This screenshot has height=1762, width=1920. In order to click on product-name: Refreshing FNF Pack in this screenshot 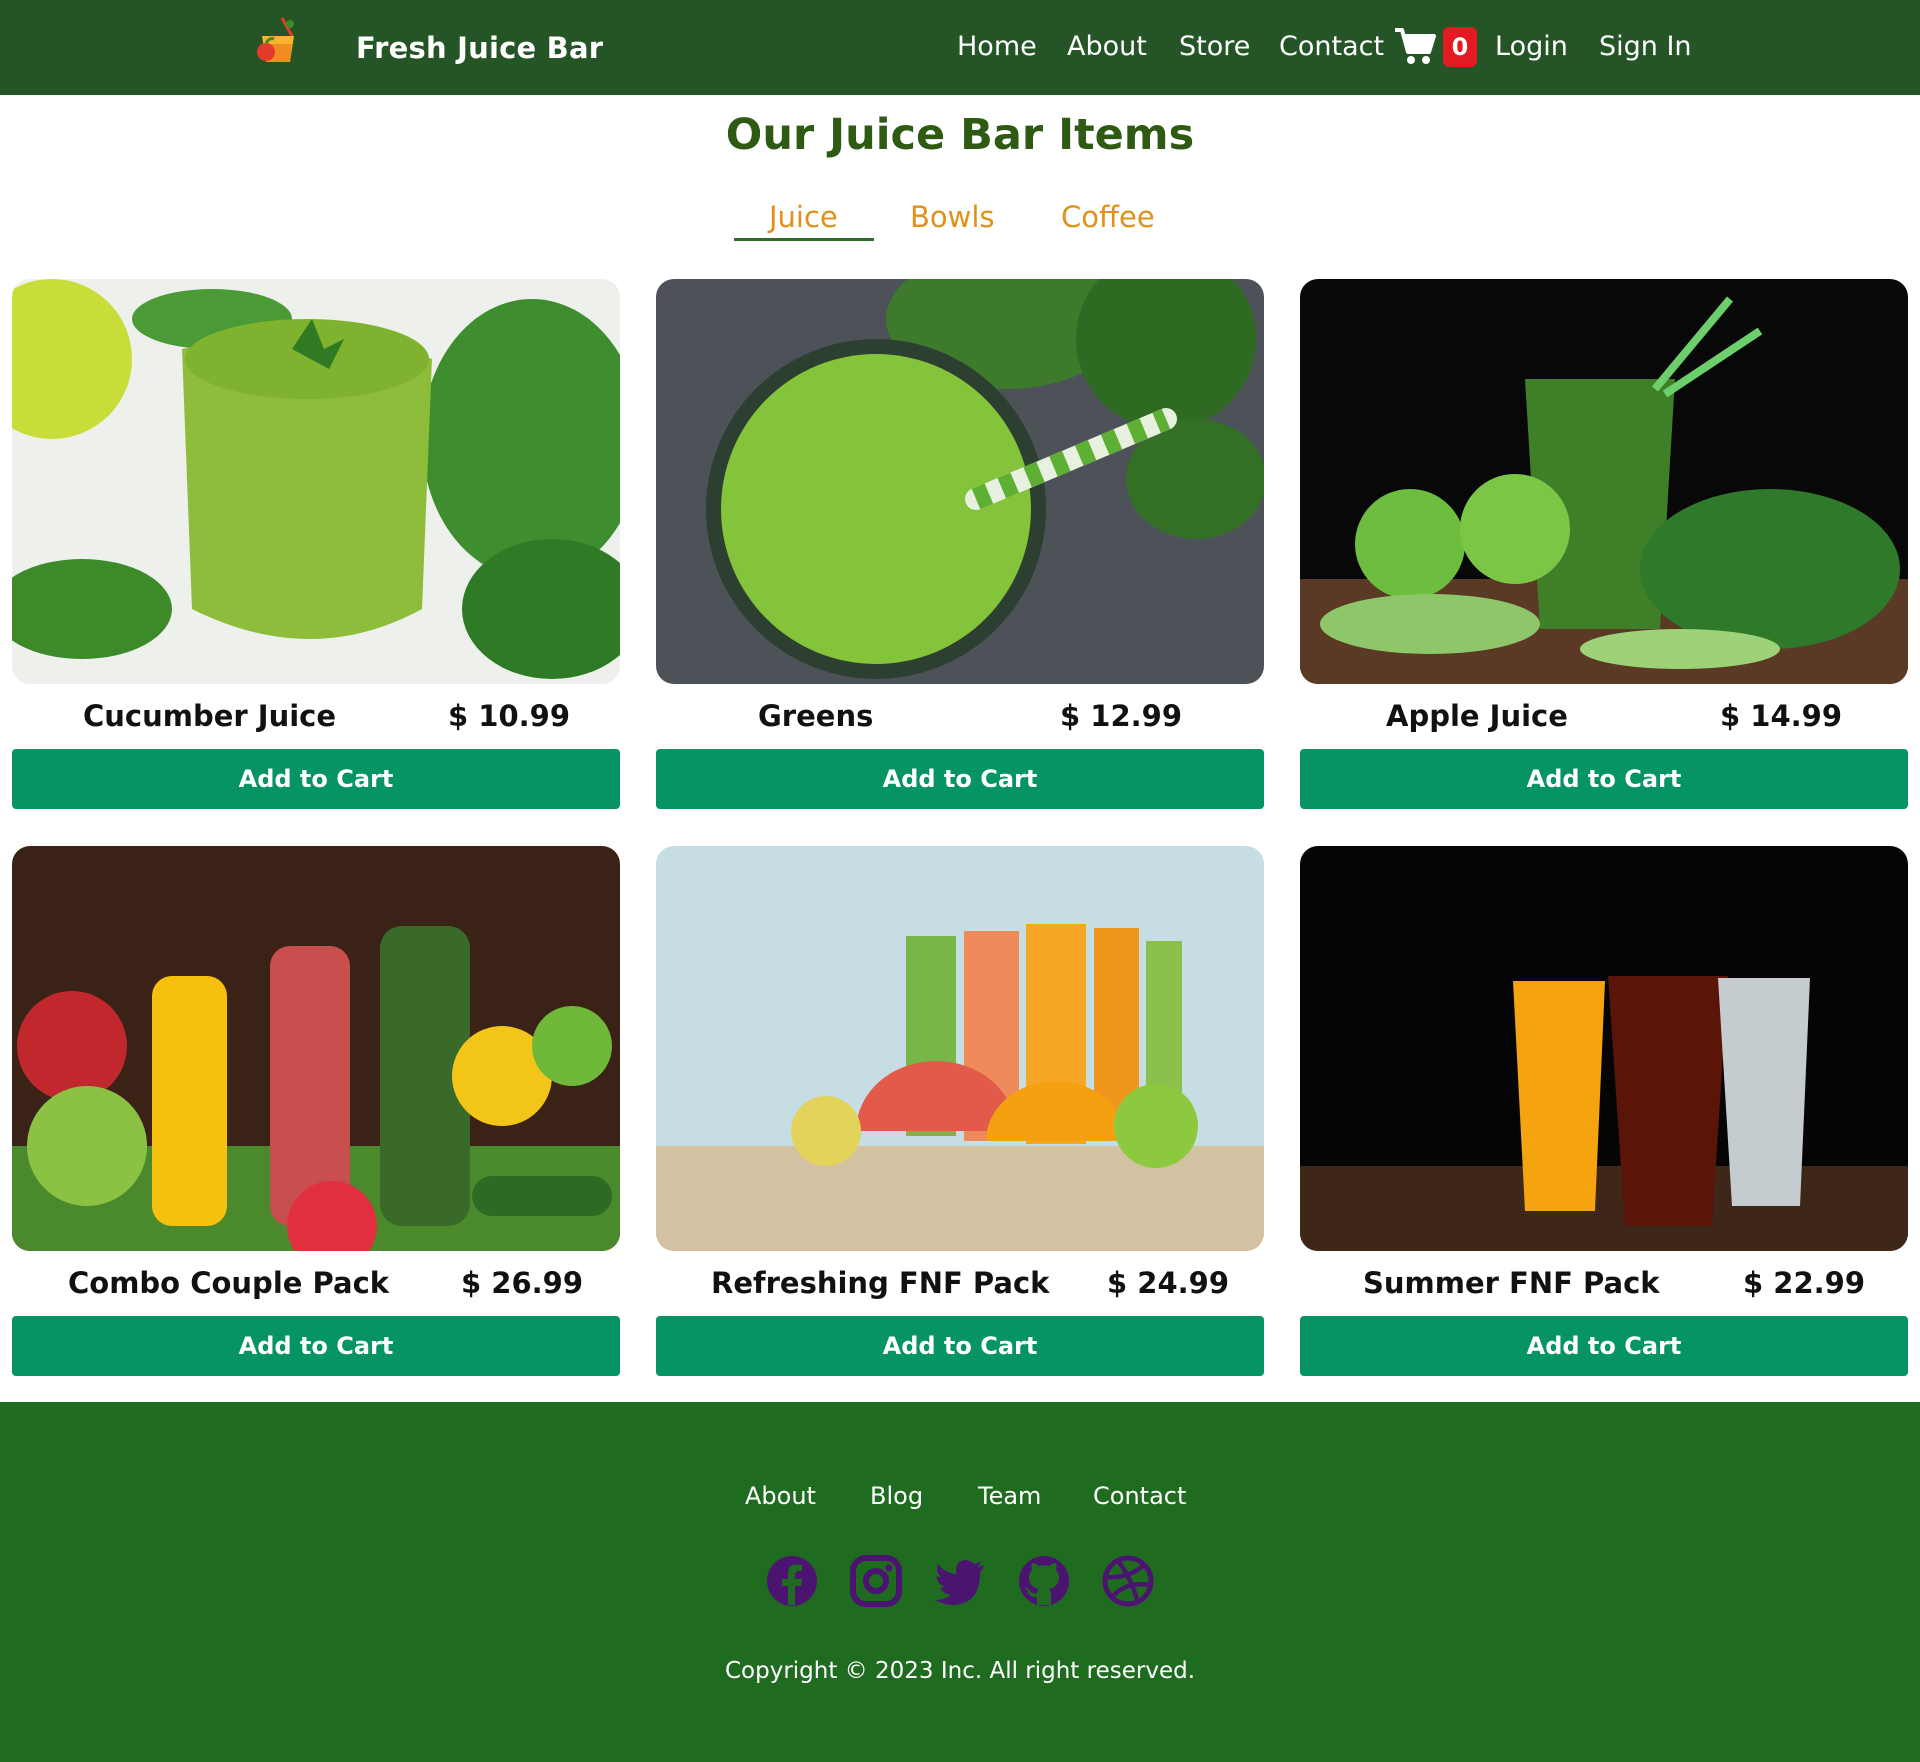, I will do `click(880, 1283)`.